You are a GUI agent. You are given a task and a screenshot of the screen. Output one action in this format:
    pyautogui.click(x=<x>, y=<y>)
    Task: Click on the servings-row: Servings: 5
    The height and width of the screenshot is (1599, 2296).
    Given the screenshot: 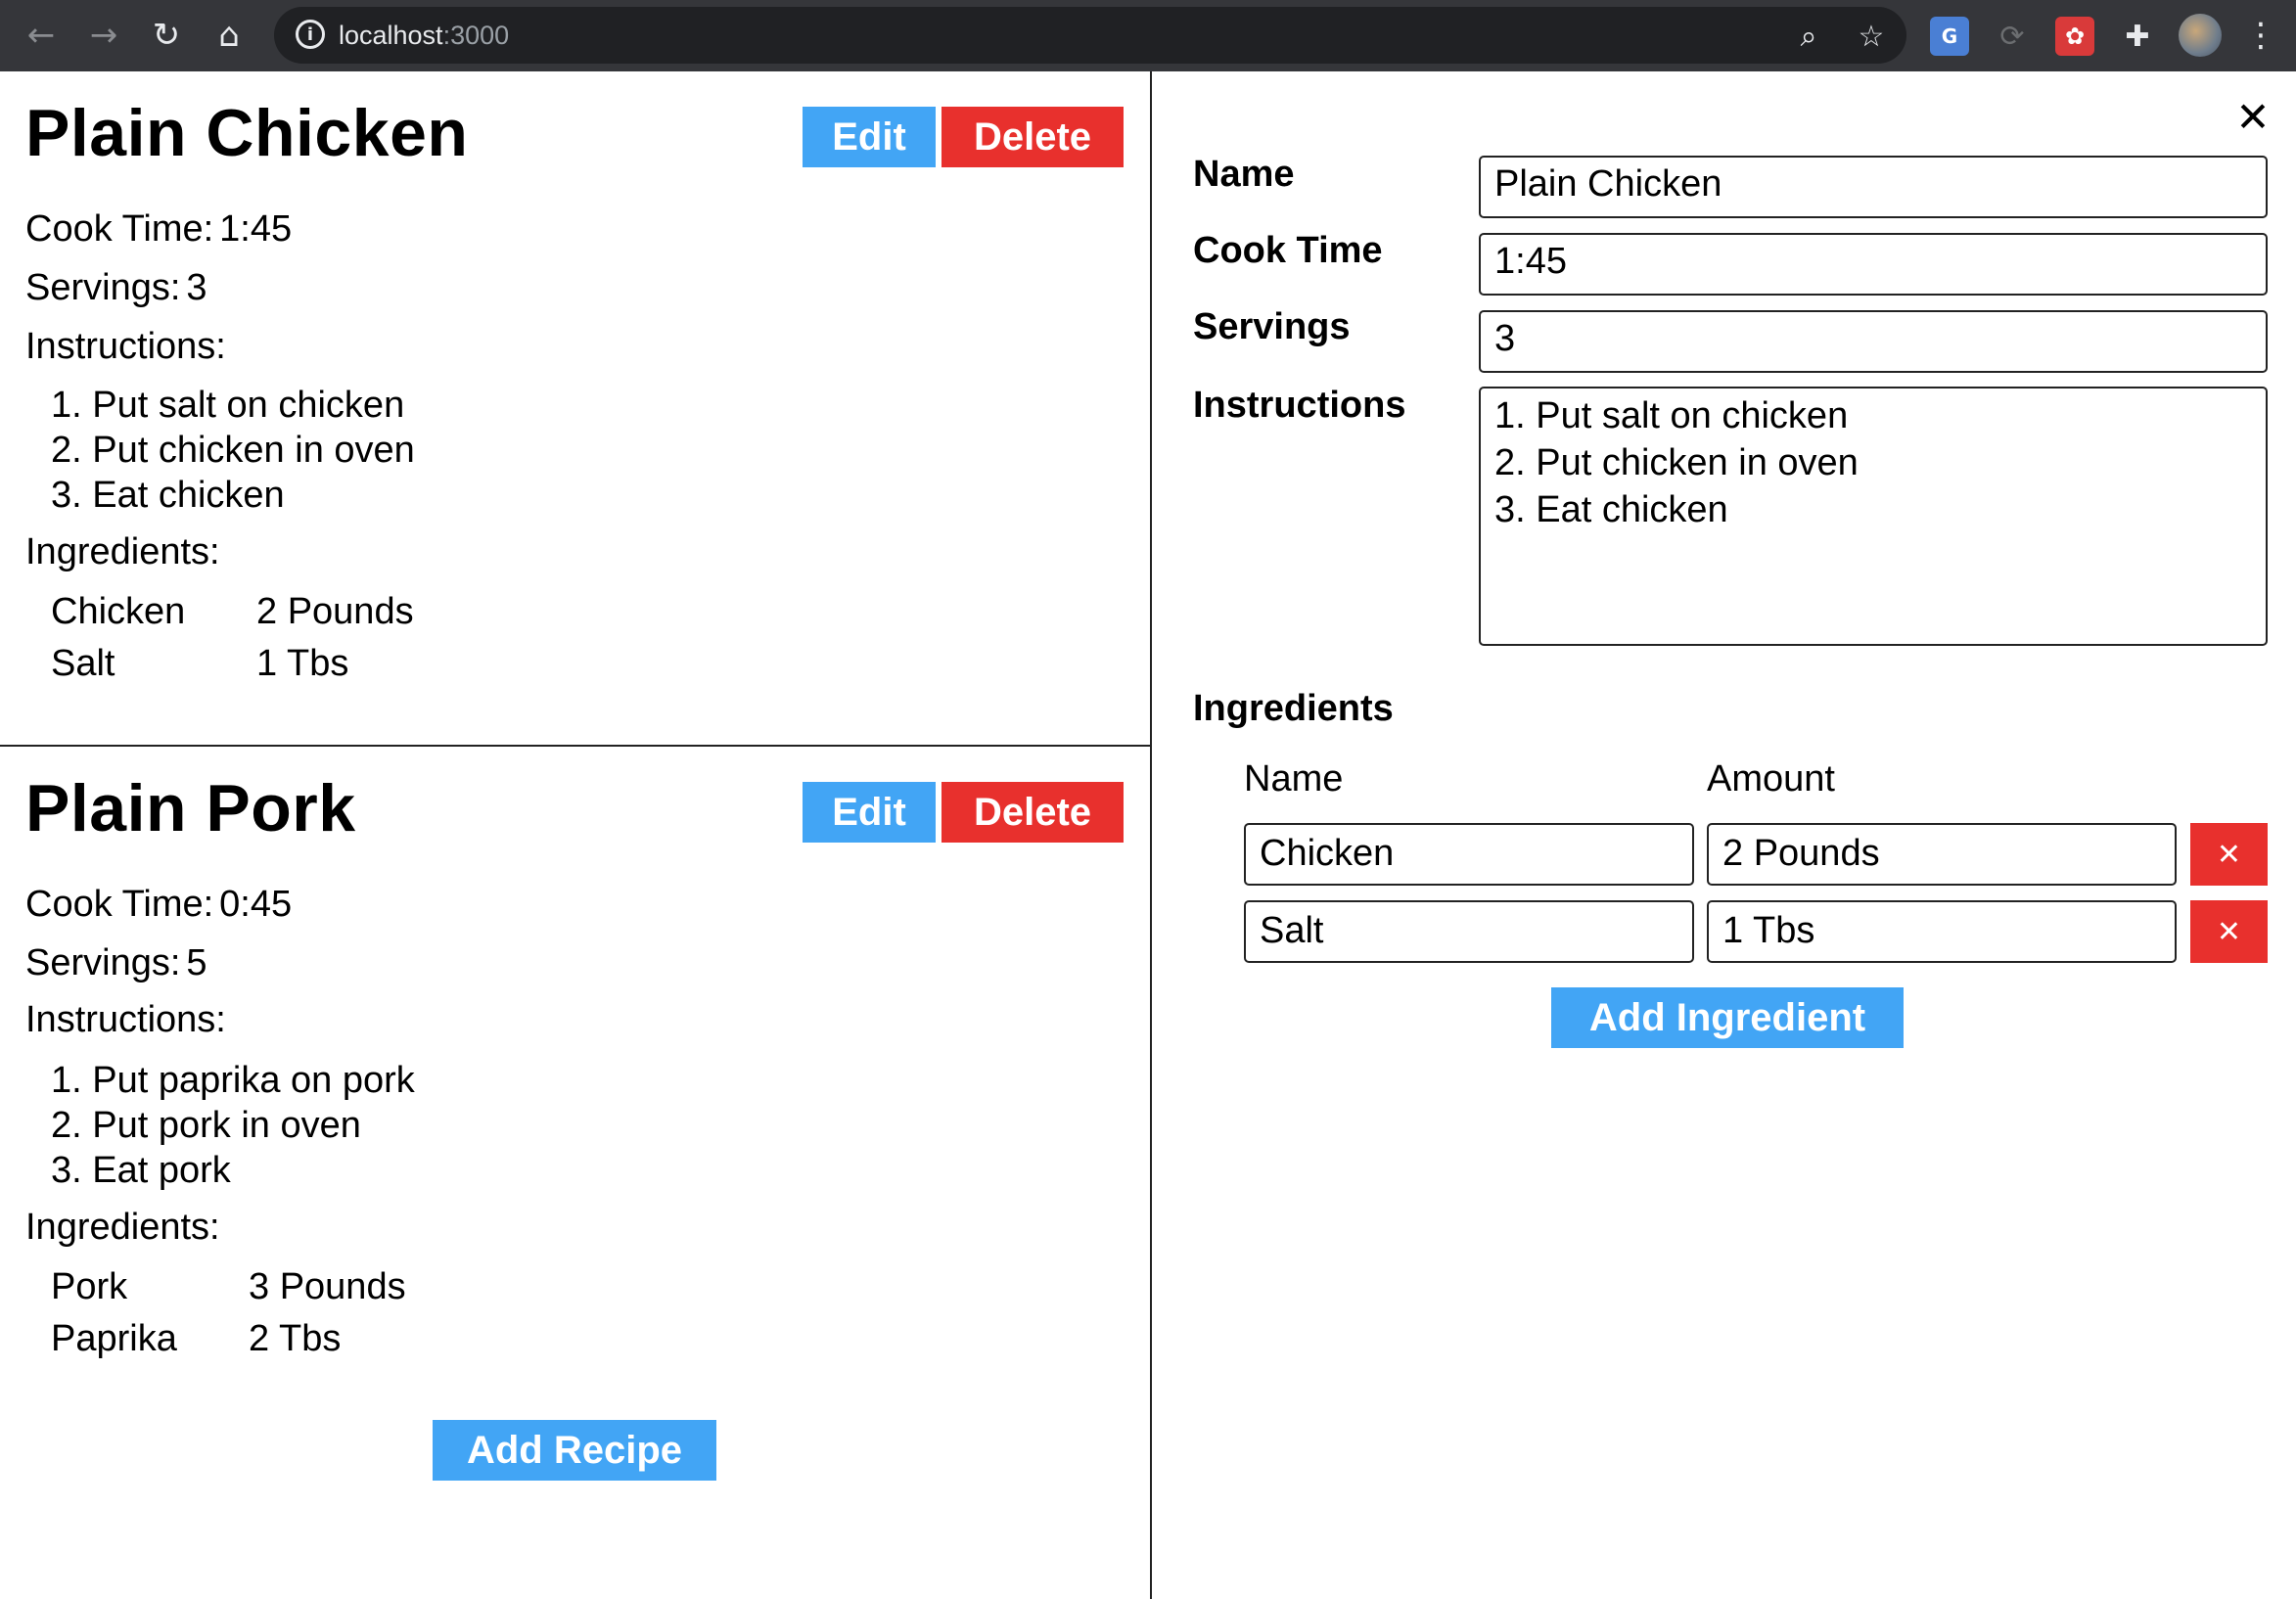 What is the action you would take?
    pyautogui.click(x=116, y=963)
    